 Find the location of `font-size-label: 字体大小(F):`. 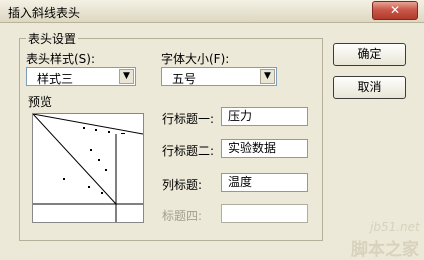

font-size-label: 字体大小(F): is located at coordinates (195, 59).